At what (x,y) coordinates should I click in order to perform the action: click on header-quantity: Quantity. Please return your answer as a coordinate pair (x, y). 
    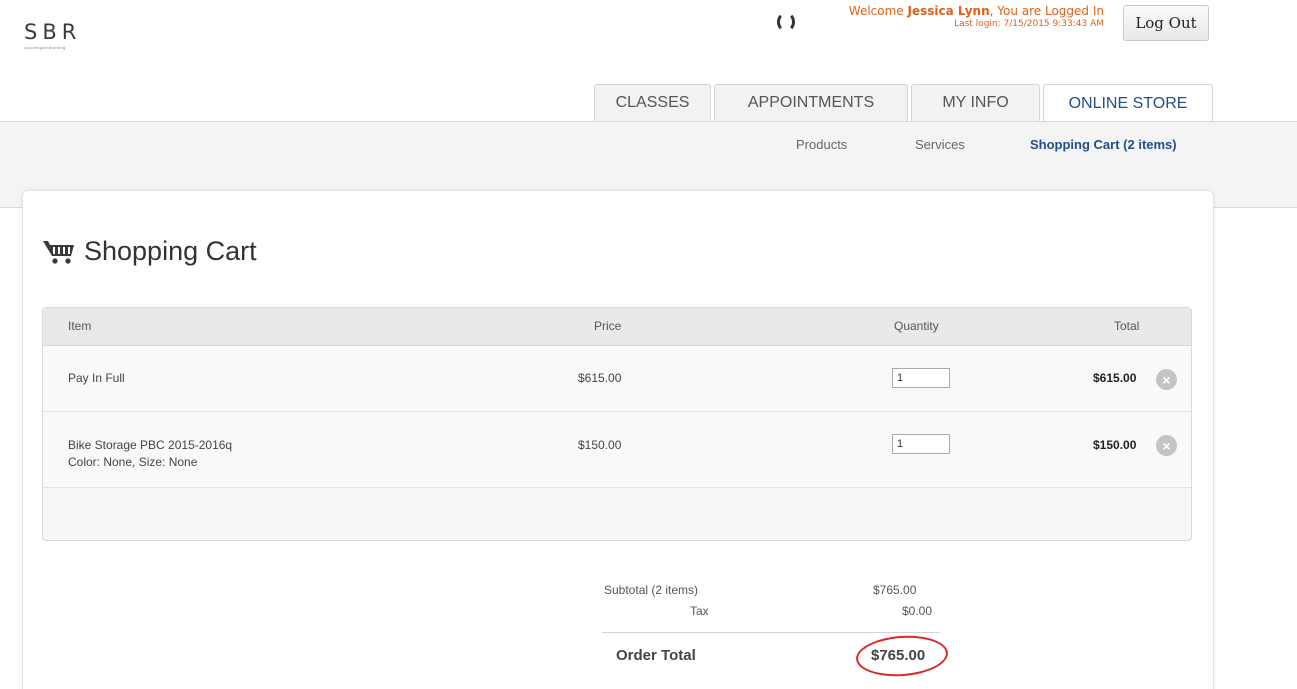
    Looking at the image, I should click on (916, 326).